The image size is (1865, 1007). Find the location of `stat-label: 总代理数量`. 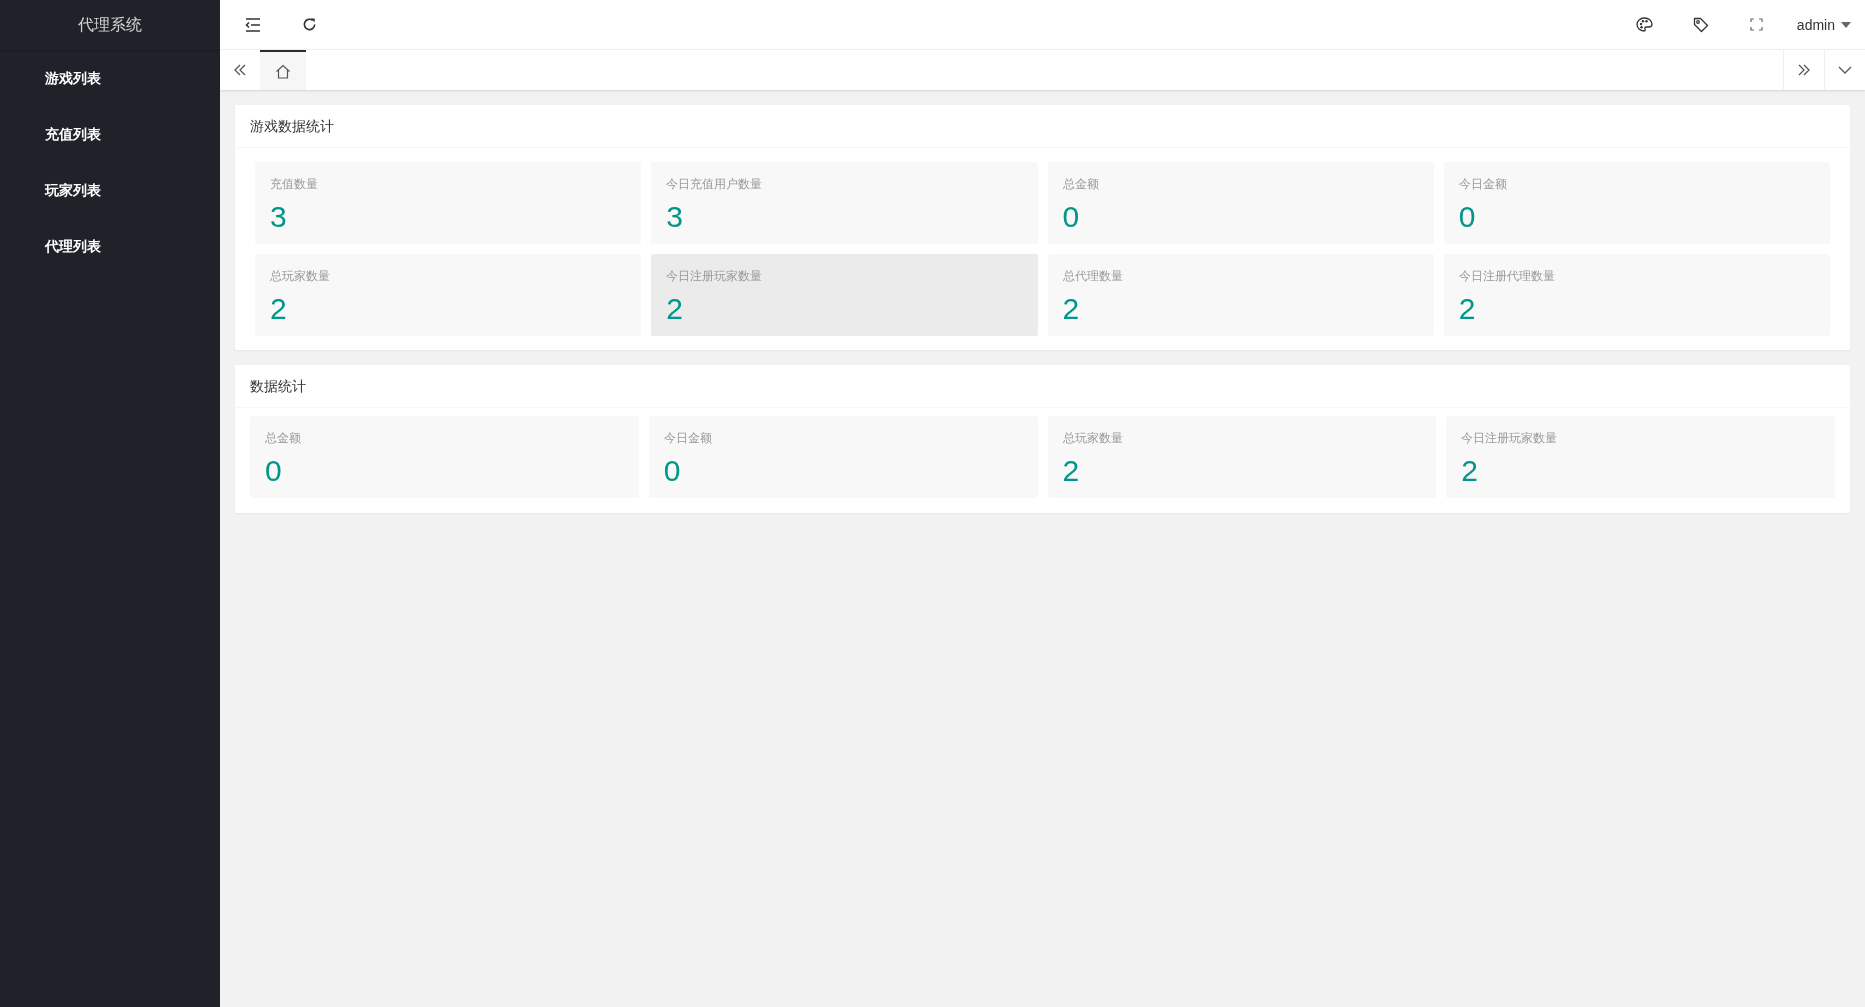

stat-label: 总代理数量 is located at coordinates (1093, 276).